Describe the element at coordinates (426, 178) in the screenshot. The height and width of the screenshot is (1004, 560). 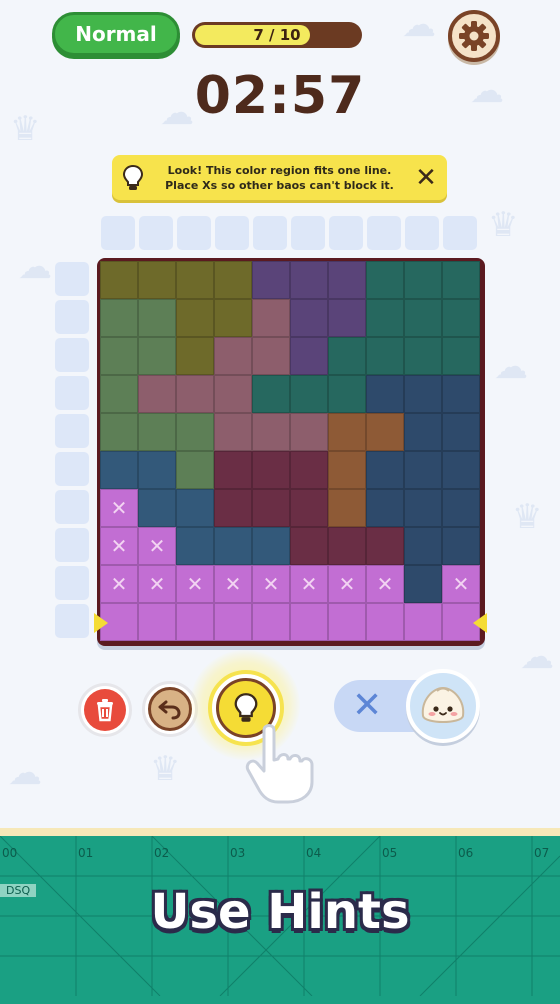
I see `close-hint-button: ✕` at that location.